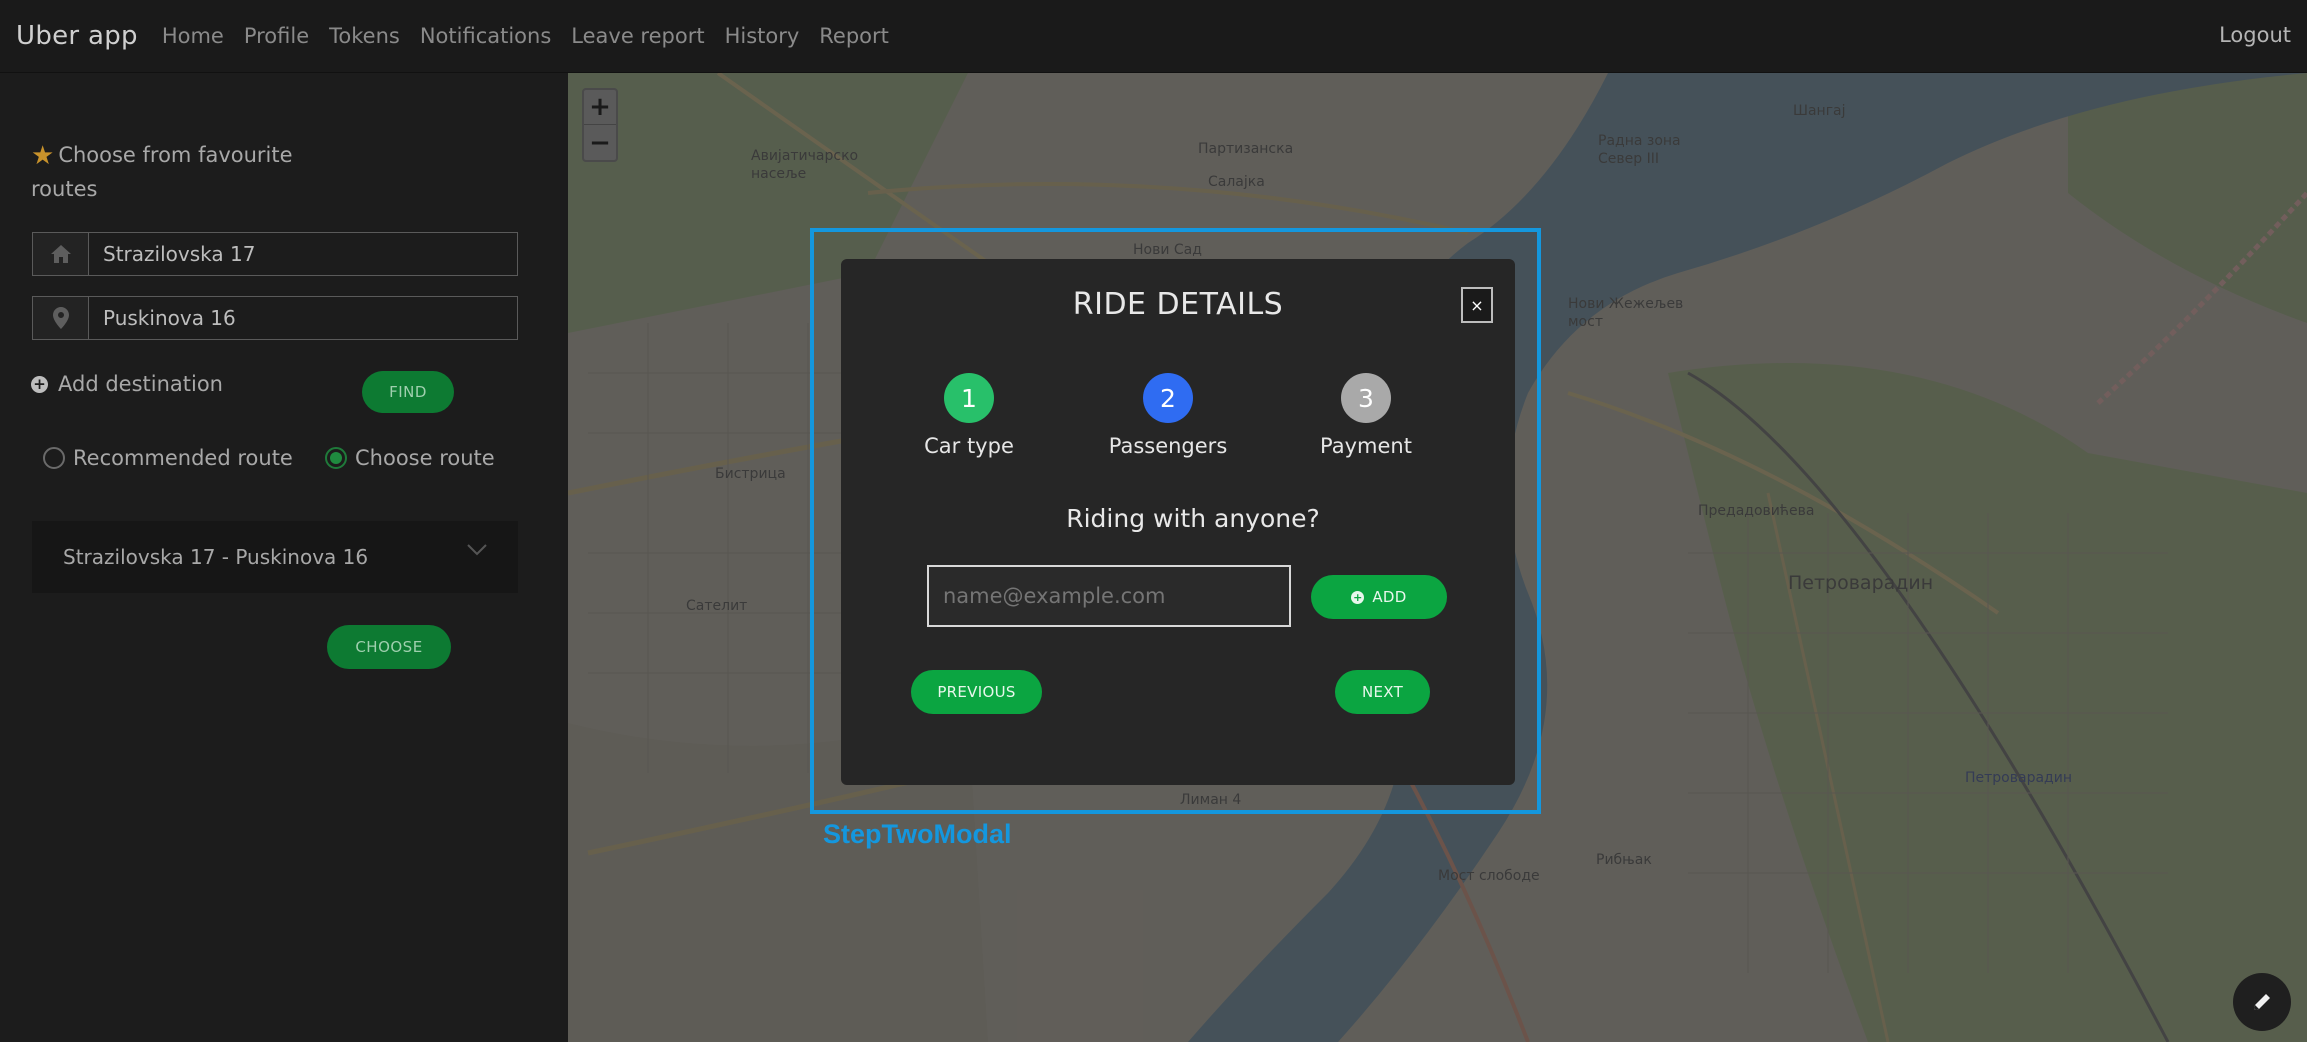 This screenshot has height=1042, width=2307. I want to click on add-destination-label: Add destination, so click(140, 384).